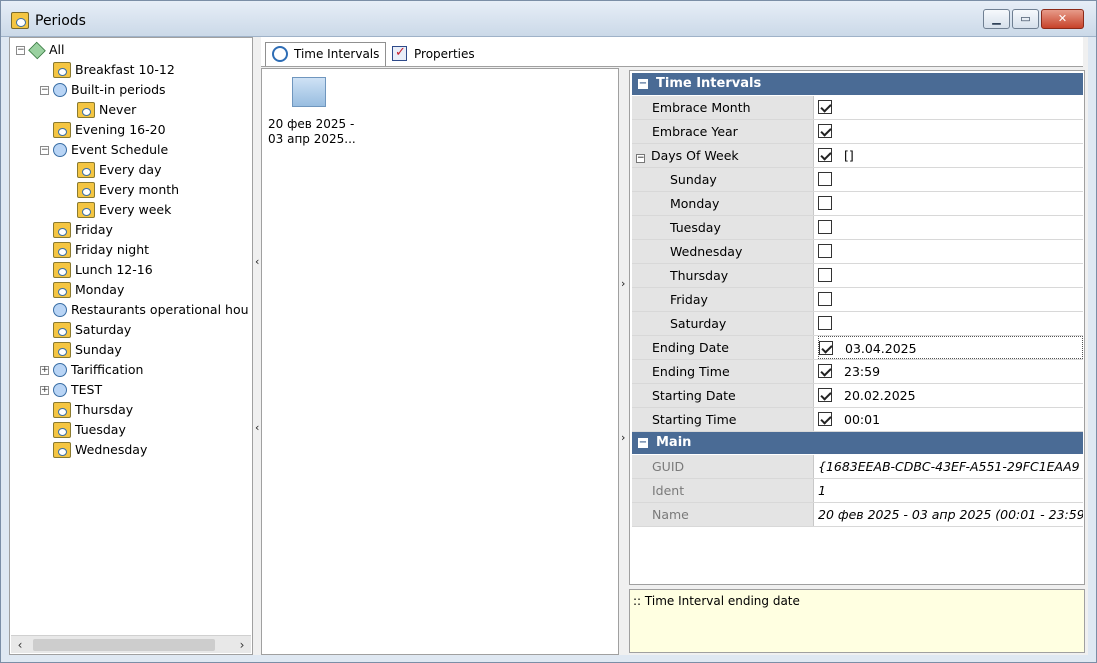 This screenshot has width=1097, height=663. What do you see at coordinates (1025, 19) in the screenshot?
I see `maximize-button: ▭` at bounding box center [1025, 19].